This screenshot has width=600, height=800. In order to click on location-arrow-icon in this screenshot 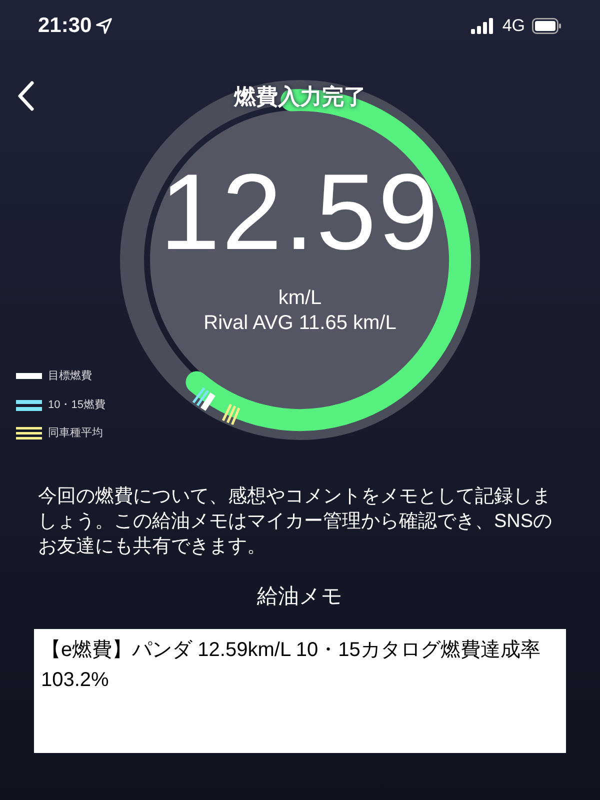, I will do `click(104, 26)`.